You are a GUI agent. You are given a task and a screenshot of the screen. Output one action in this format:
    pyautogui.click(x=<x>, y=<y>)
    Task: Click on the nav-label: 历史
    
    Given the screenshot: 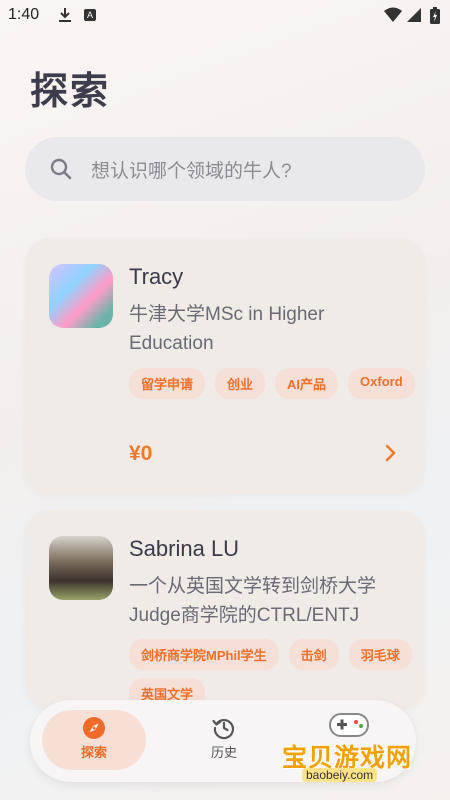 What is the action you would take?
    pyautogui.click(x=223, y=752)
    